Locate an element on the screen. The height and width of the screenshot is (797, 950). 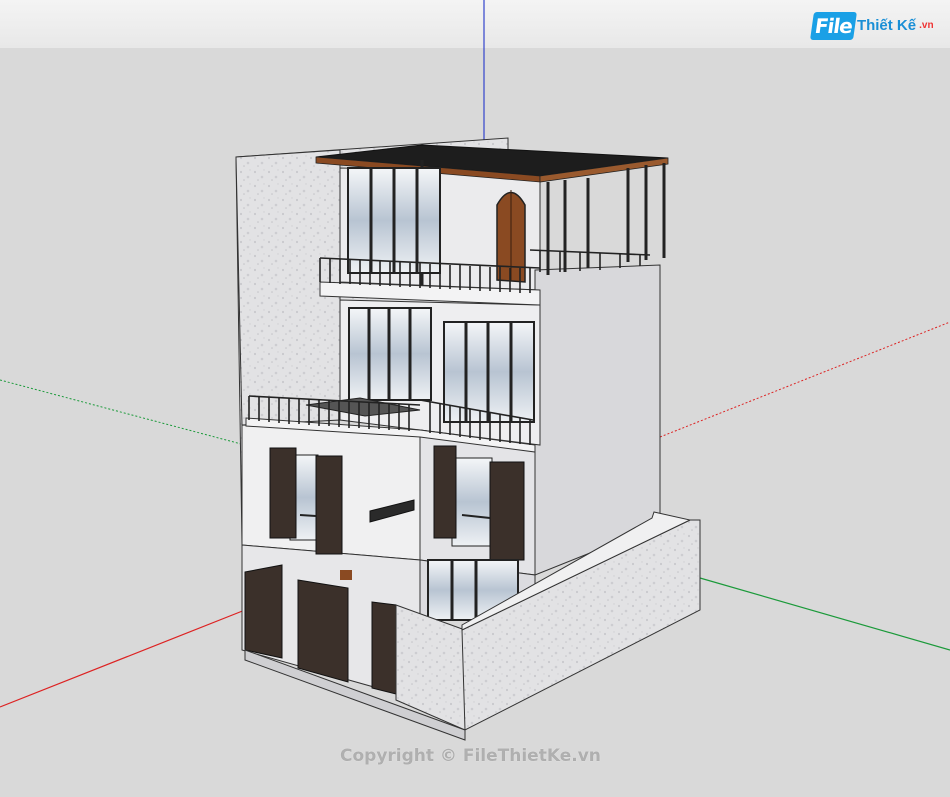
logo-domain: .vn is located at coordinates (926, 25).